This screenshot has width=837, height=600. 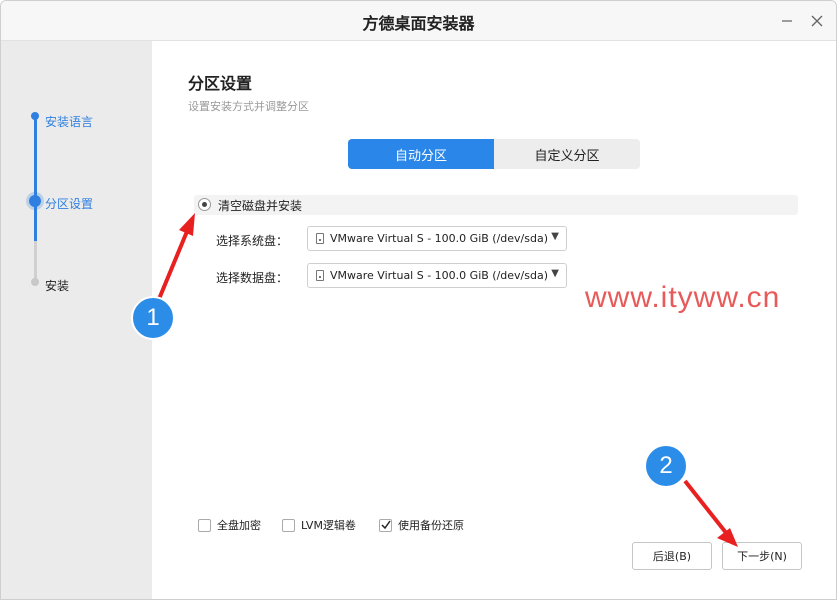 I want to click on minimize-icon, so click(x=787, y=21).